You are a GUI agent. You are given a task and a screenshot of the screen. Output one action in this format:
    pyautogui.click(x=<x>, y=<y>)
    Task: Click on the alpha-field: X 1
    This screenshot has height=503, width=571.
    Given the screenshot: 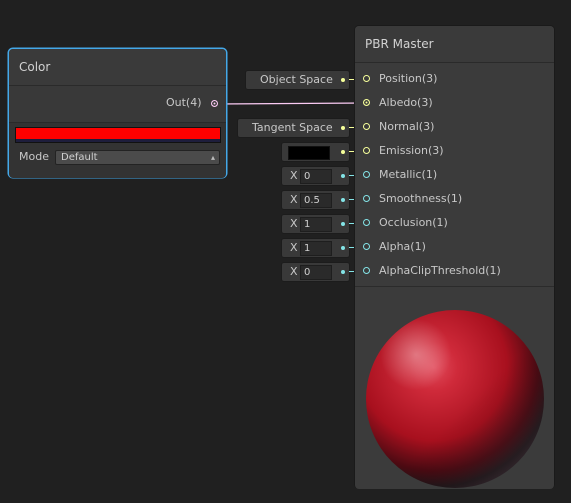 What is the action you would take?
    pyautogui.click(x=315, y=248)
    